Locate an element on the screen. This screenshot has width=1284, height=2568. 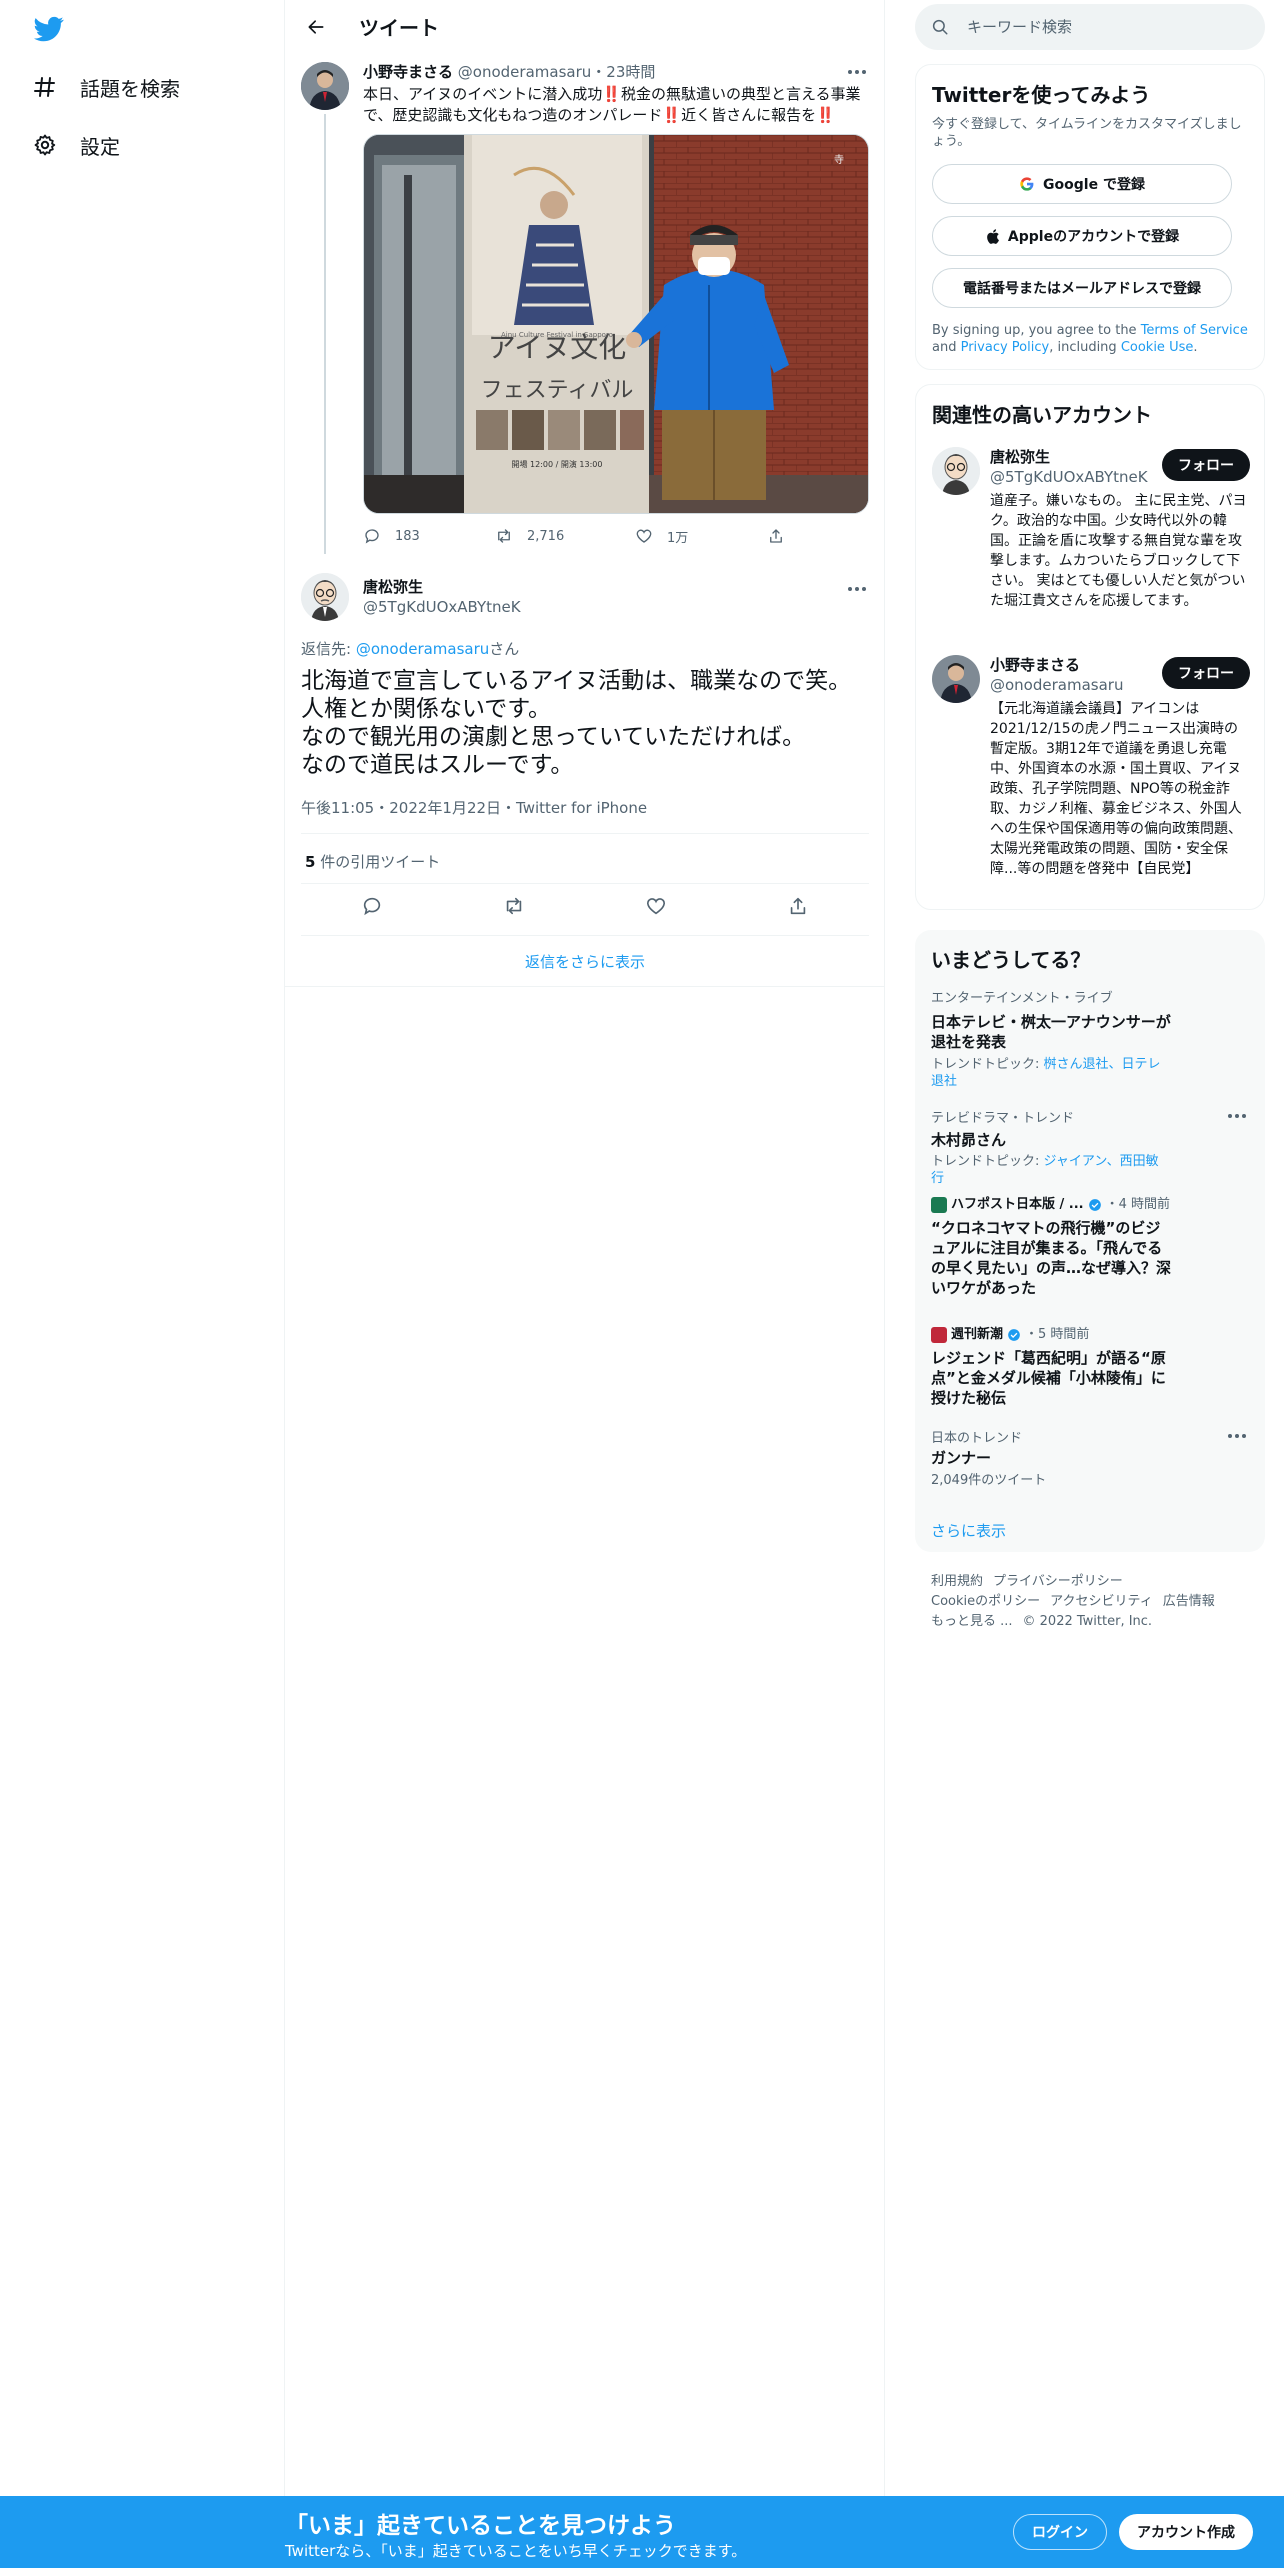
tweet-actions is located at coordinates (585, 908).